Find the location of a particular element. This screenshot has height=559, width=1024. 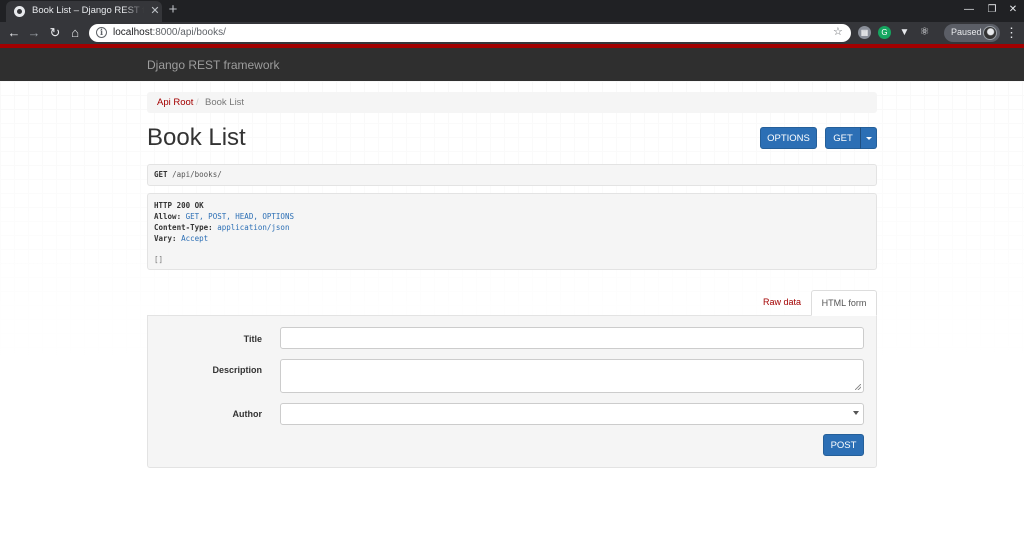

navbar: Django REST framework is located at coordinates (512, 62).